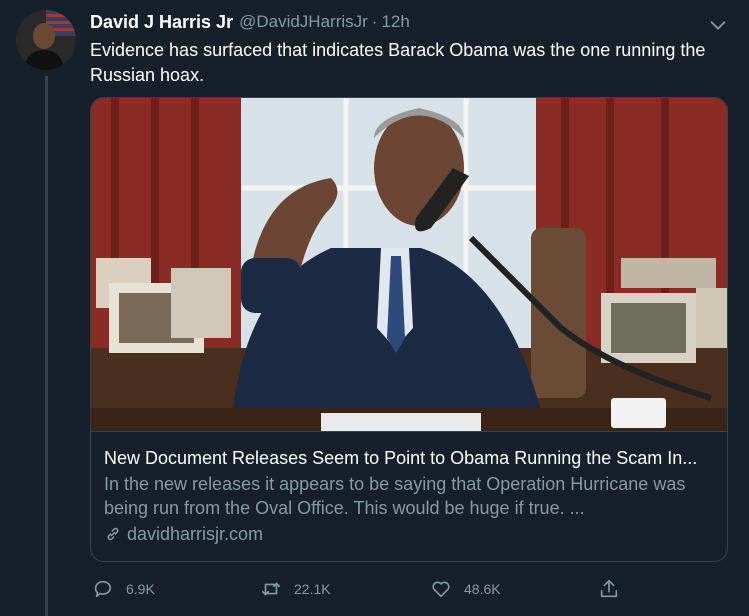 This screenshot has height=616, width=749. I want to click on like-button: 48.6K, so click(465, 589).